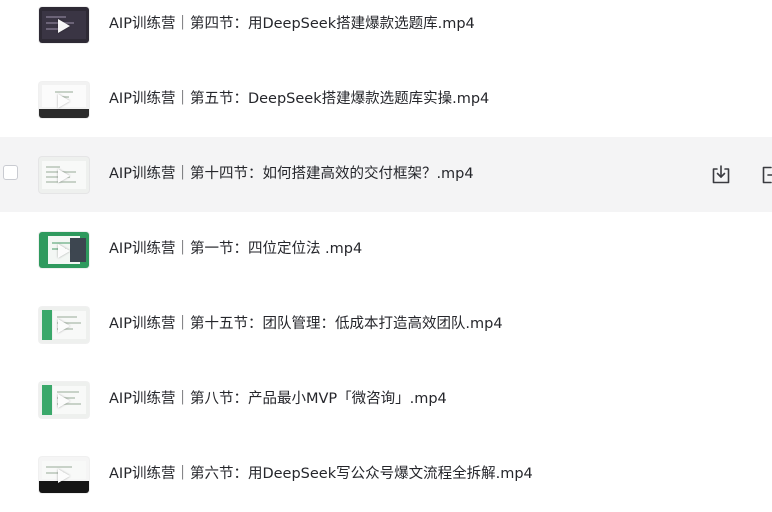 This screenshot has height=512, width=772. I want to click on file-name: AIP训练营｜第四节：用DeepSeek搭建爆款选题库.mp4, so click(292, 24).